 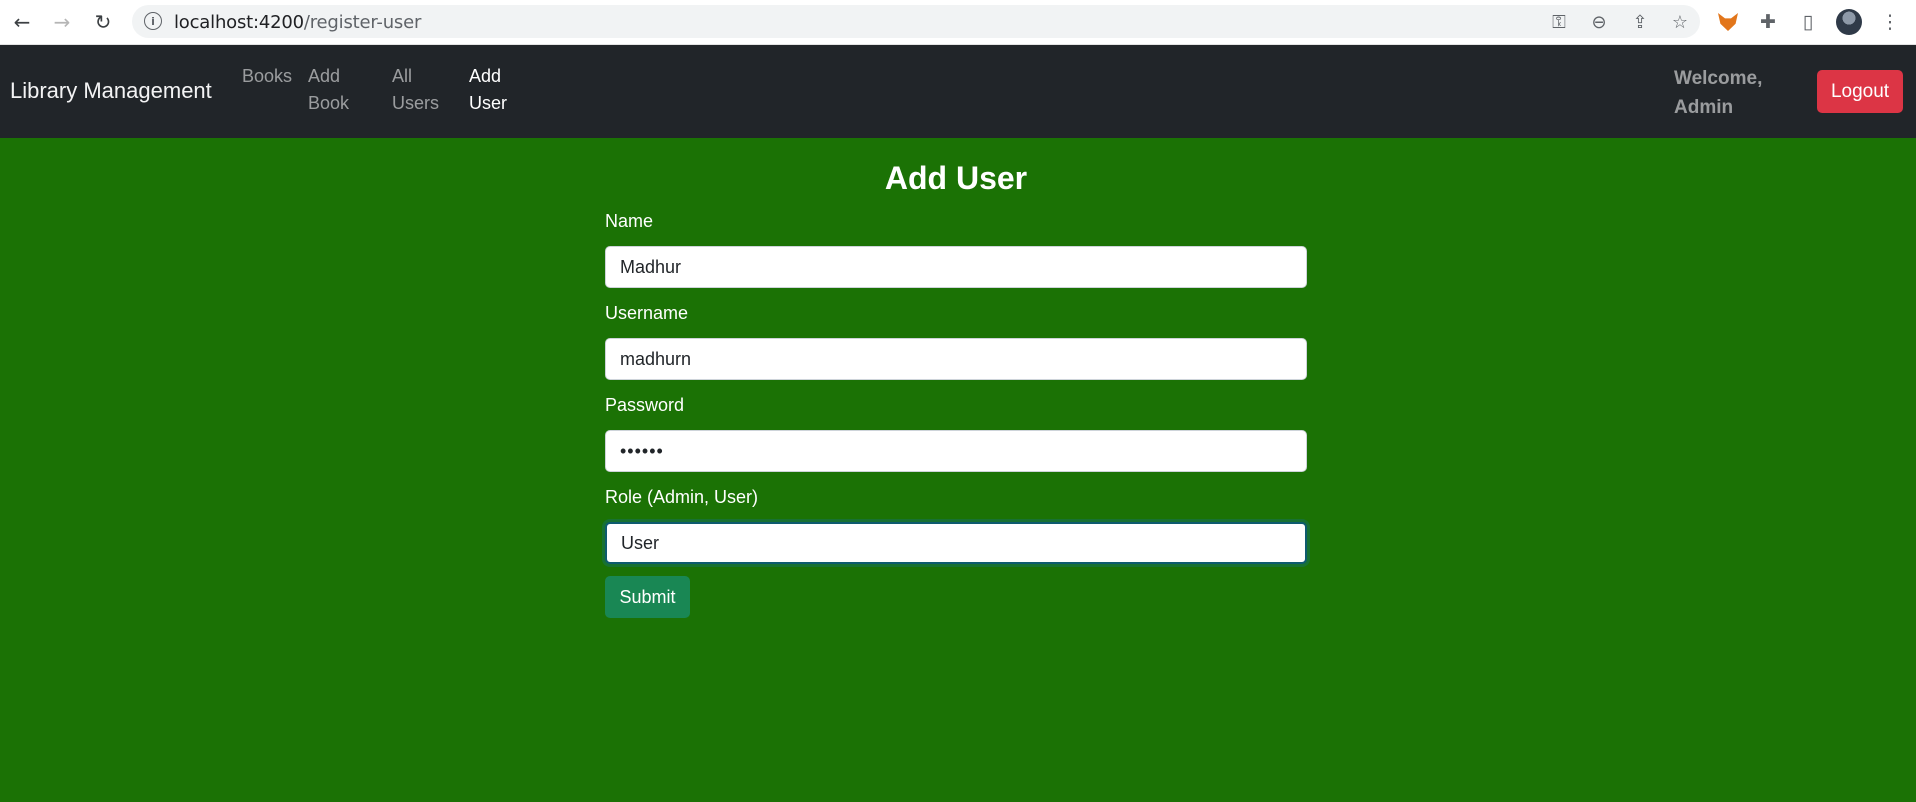 I want to click on url-path: /register-user, so click(x=362, y=22).